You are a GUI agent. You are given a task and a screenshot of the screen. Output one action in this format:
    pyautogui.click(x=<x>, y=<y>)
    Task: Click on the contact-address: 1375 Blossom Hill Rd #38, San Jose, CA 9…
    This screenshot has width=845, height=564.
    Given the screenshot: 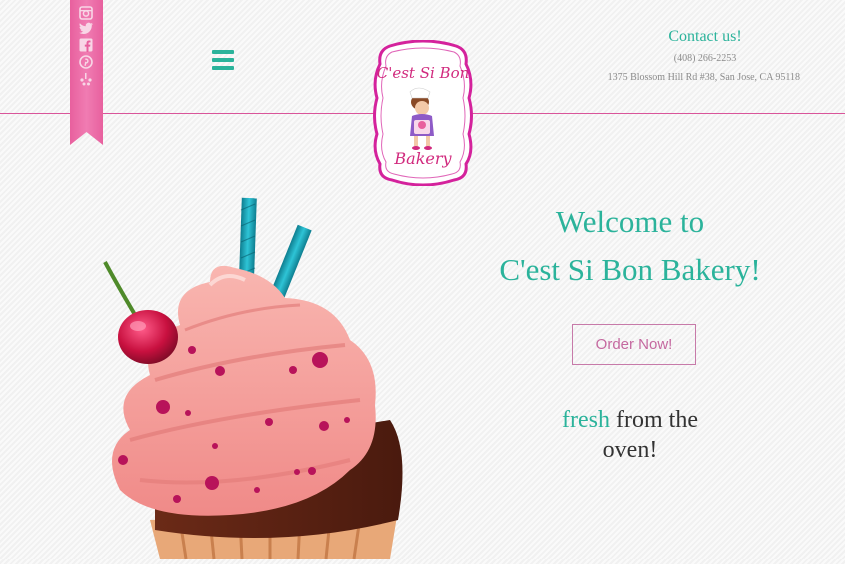 What is the action you would take?
    pyautogui.click(x=703, y=77)
    